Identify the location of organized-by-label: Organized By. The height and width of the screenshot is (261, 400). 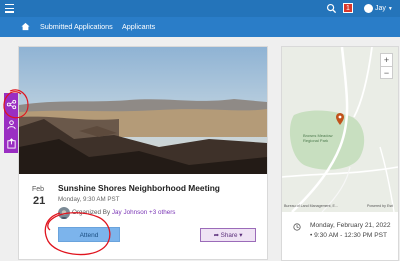
(91, 212).